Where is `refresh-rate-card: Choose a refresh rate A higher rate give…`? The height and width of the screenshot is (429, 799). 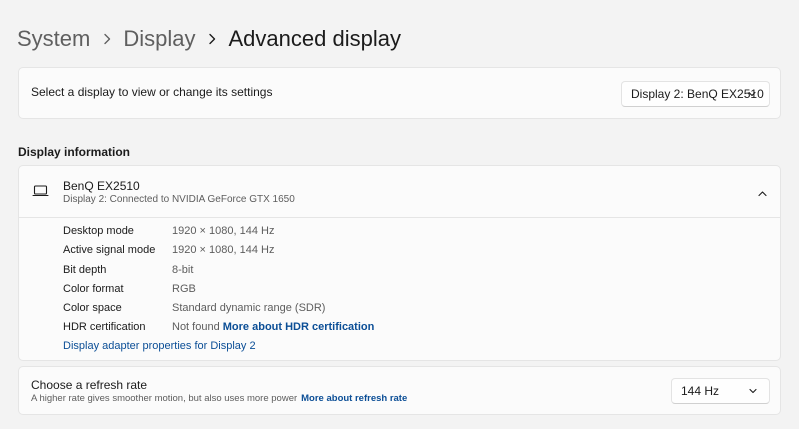 refresh-rate-card: Choose a refresh rate A higher rate give… is located at coordinates (399, 390).